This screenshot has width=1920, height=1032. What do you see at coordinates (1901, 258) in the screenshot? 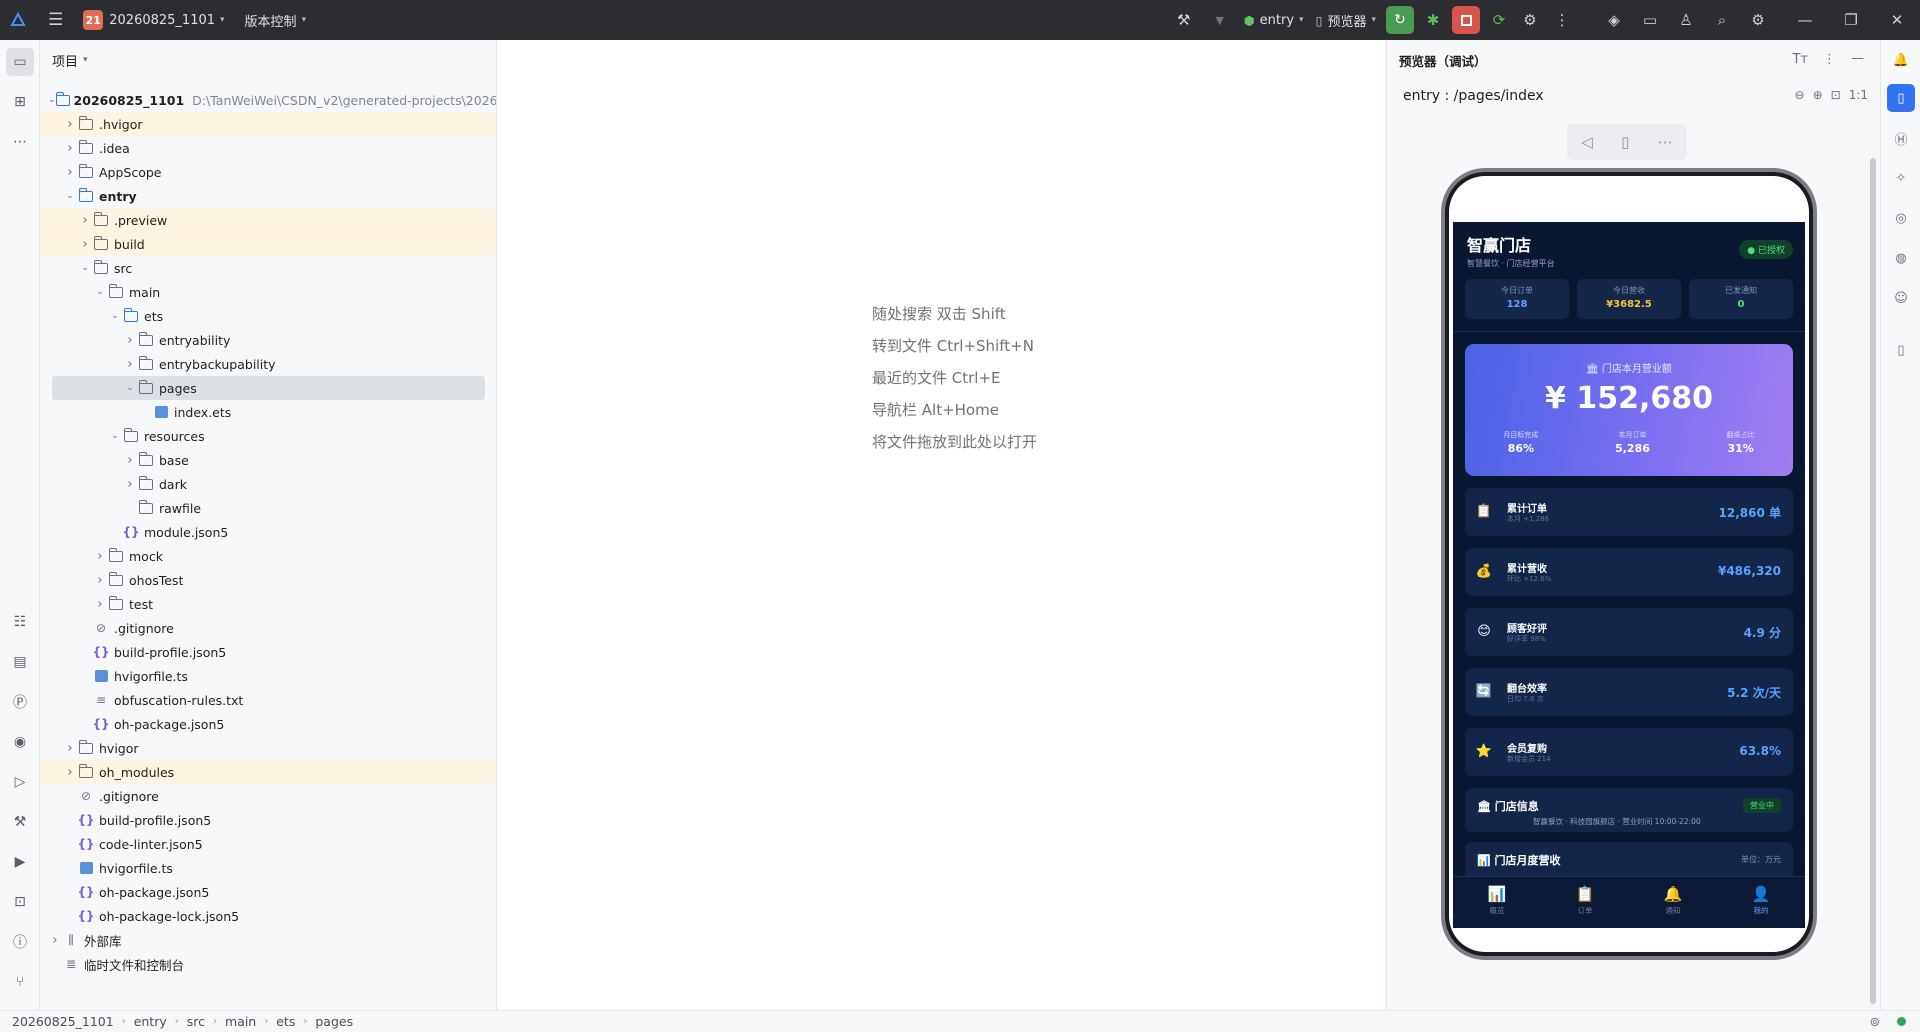
I see `globe-icon: ◍` at bounding box center [1901, 258].